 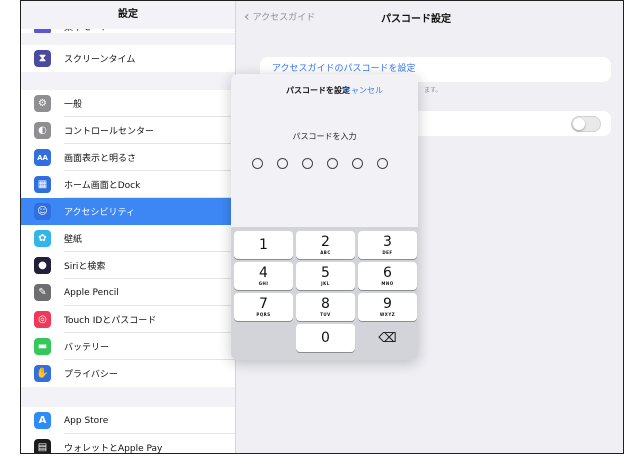 What do you see at coordinates (42, 292) in the screenshot?
I see `pencil-icon: ✎` at bounding box center [42, 292].